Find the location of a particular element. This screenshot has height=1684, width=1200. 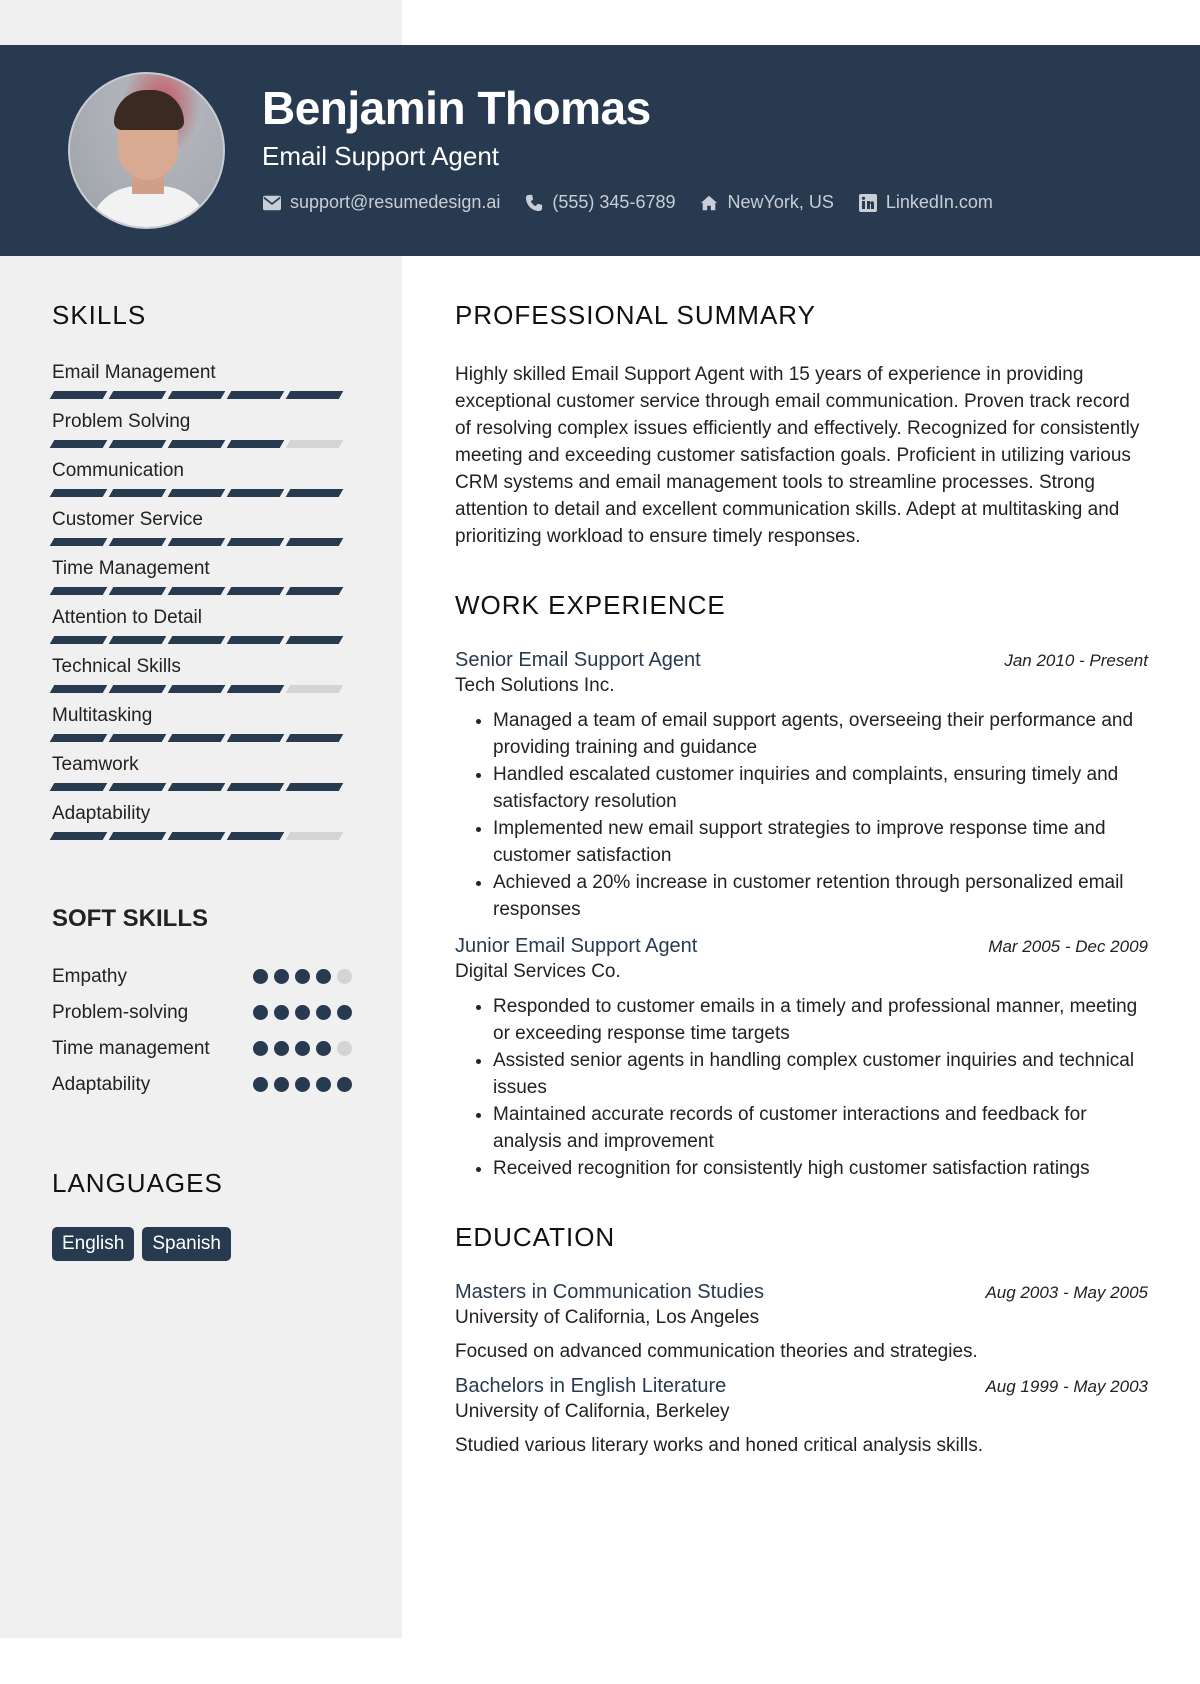

company-name: Tech Solutions Inc. is located at coordinates (535, 685).